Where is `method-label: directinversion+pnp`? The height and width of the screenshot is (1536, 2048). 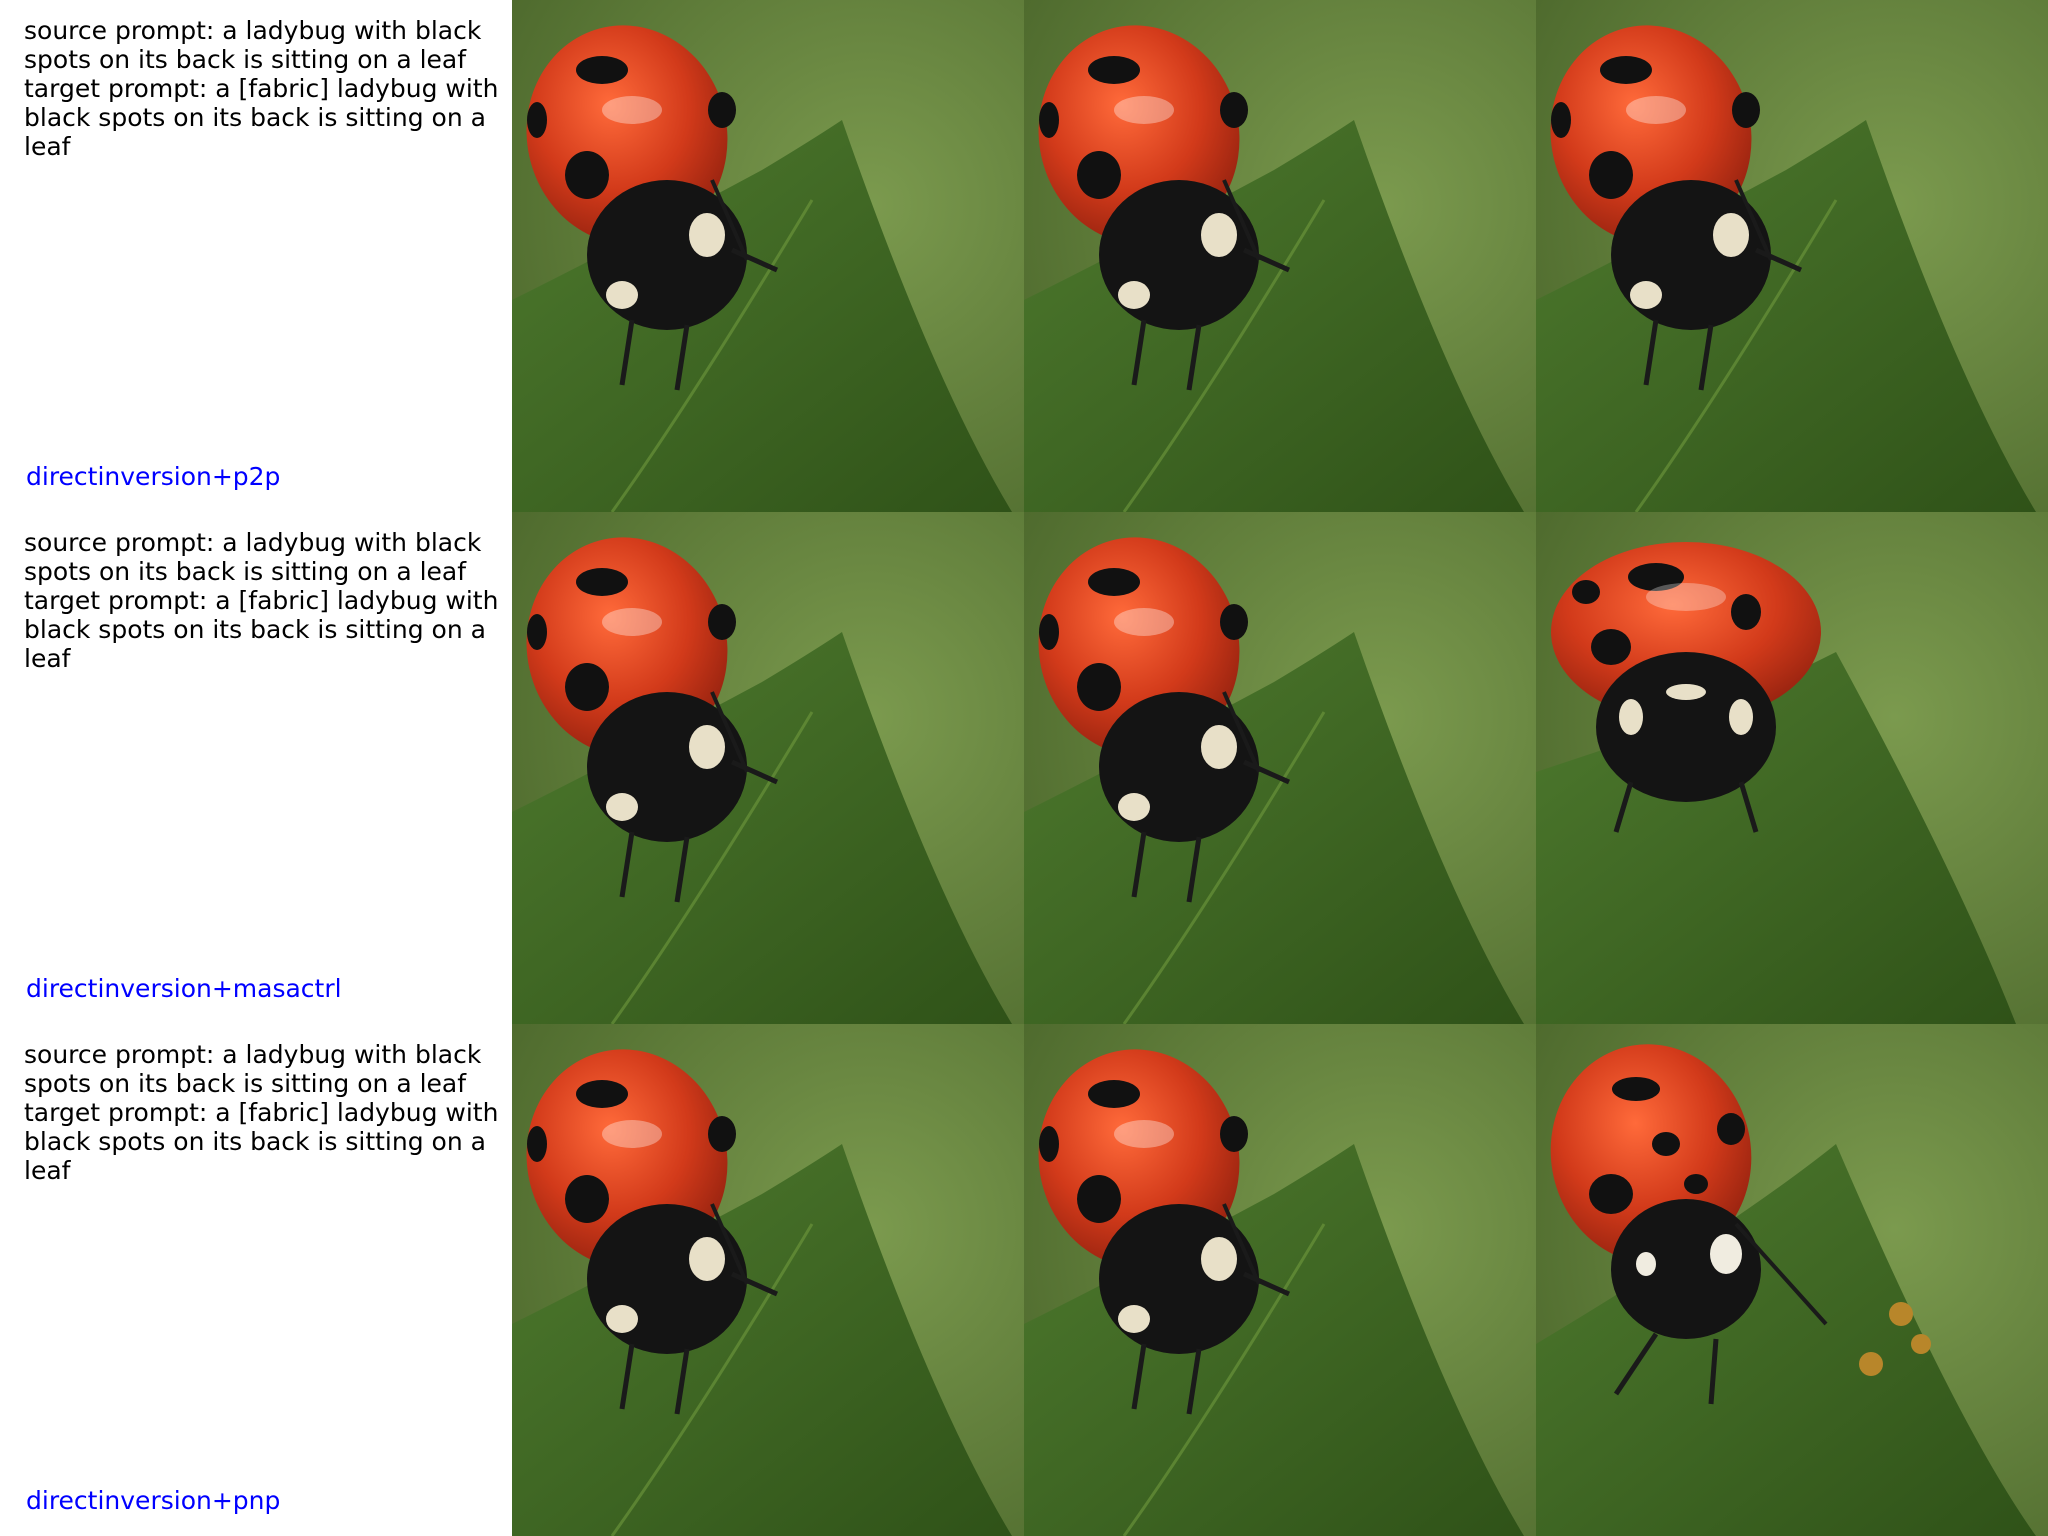
method-label: directinversion+pnp is located at coordinates (153, 1500).